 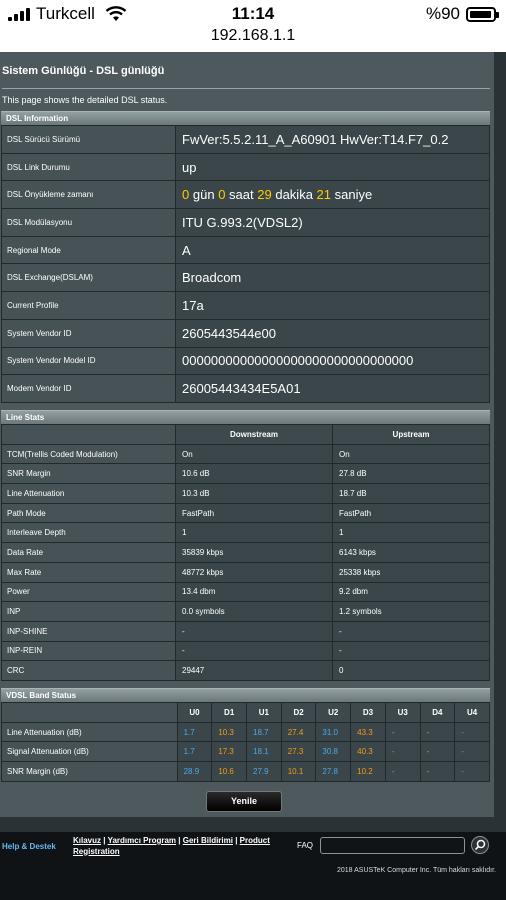 I want to click on table-row: DSL Exchange(DSLAM) Broadcom, so click(x=245, y=278).